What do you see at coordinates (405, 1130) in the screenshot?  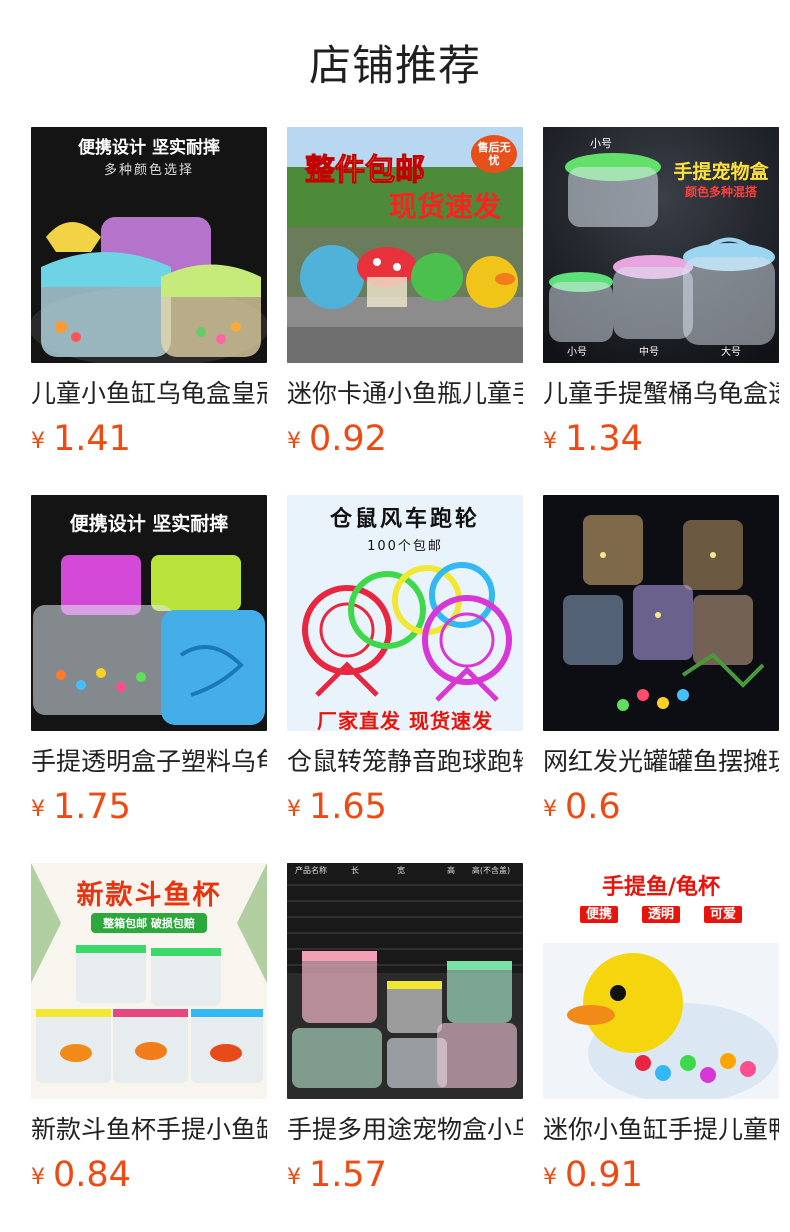 I see `product-name: 手提多用途宠物盒小乌龟` at bounding box center [405, 1130].